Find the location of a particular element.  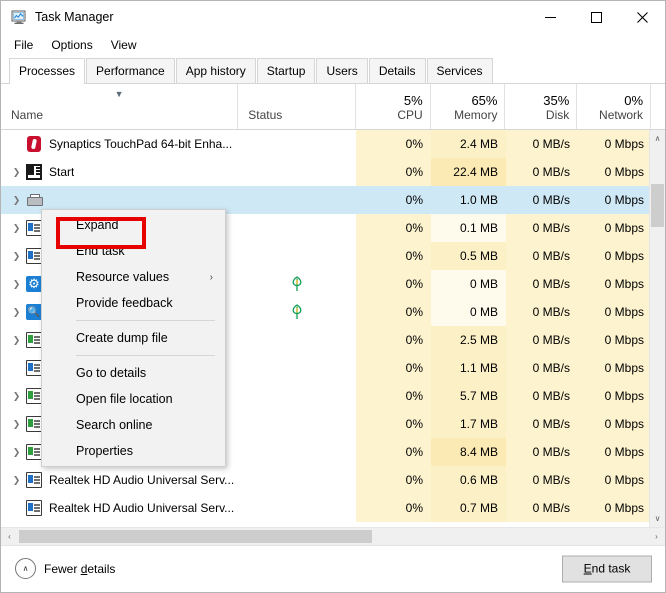

context-menu-item-create-dump-file: Create dump file is located at coordinates (133, 338).